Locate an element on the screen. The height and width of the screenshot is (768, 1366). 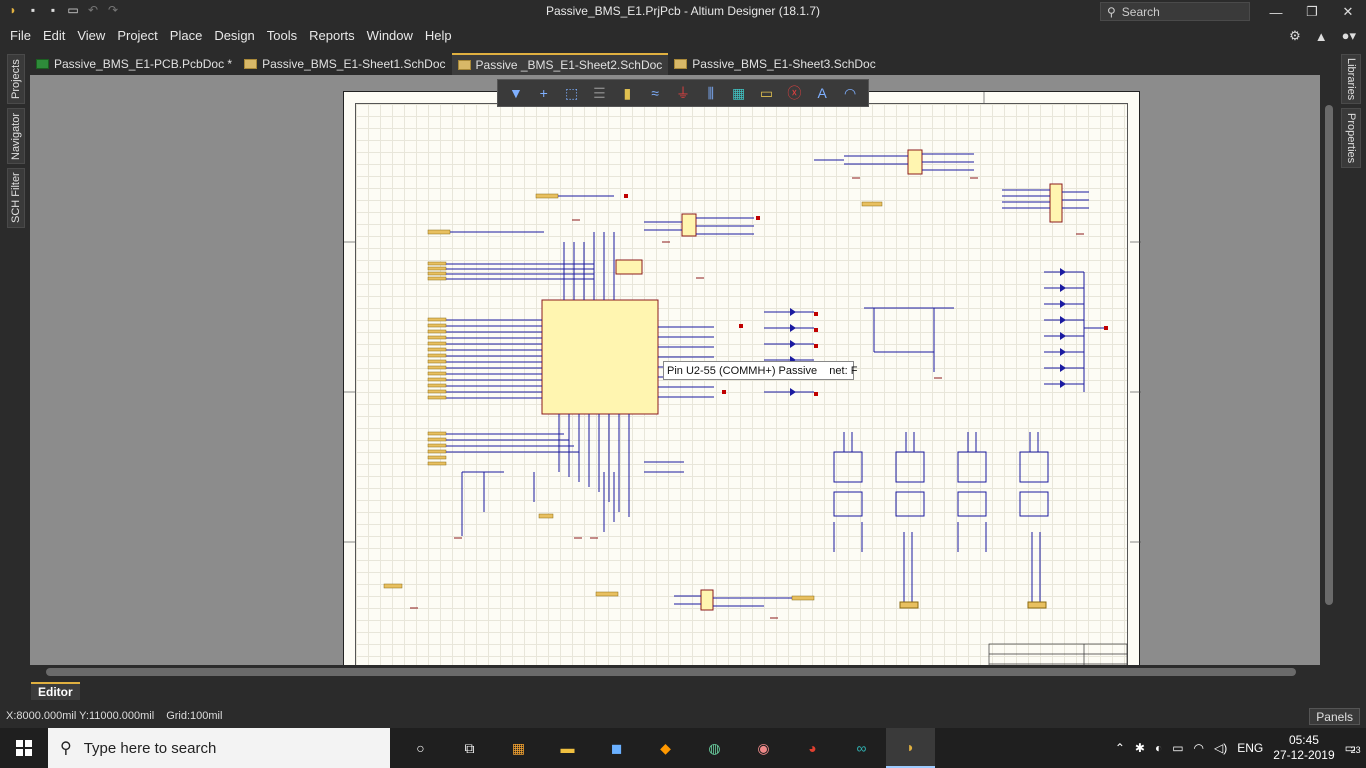
connector-comms is located at coordinates (707, 600).